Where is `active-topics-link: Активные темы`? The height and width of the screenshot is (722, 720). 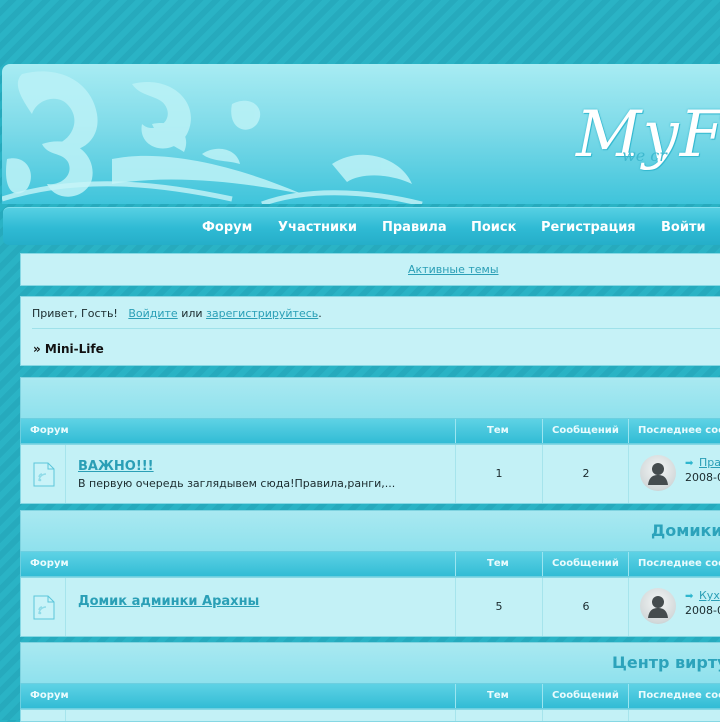
active-topics-link: Активные темы is located at coordinates (453, 269).